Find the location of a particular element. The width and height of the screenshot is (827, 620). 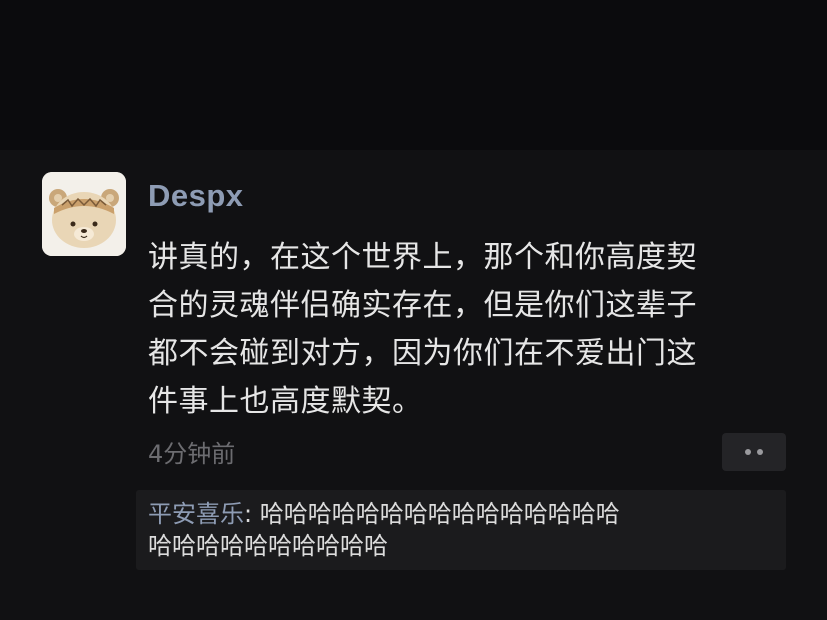

post-content-line: 都不会碰到对方，因为你们在不爱出门这 is located at coordinates (422, 353).